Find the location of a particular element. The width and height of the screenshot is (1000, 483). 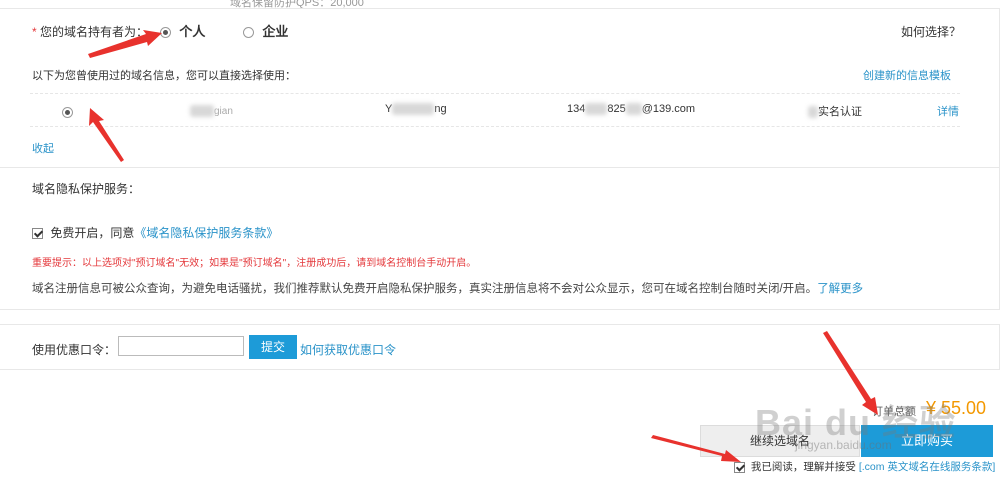

template-status: 实名认证 is located at coordinates (835, 111).